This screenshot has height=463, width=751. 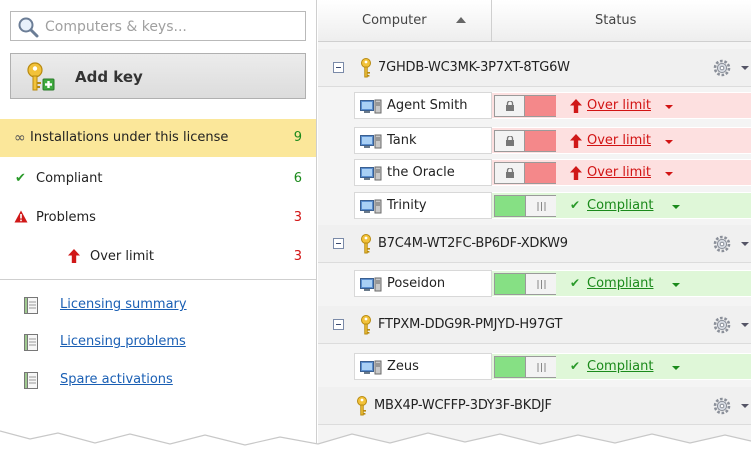 I want to click on computer-name: Zeus, so click(x=403, y=366).